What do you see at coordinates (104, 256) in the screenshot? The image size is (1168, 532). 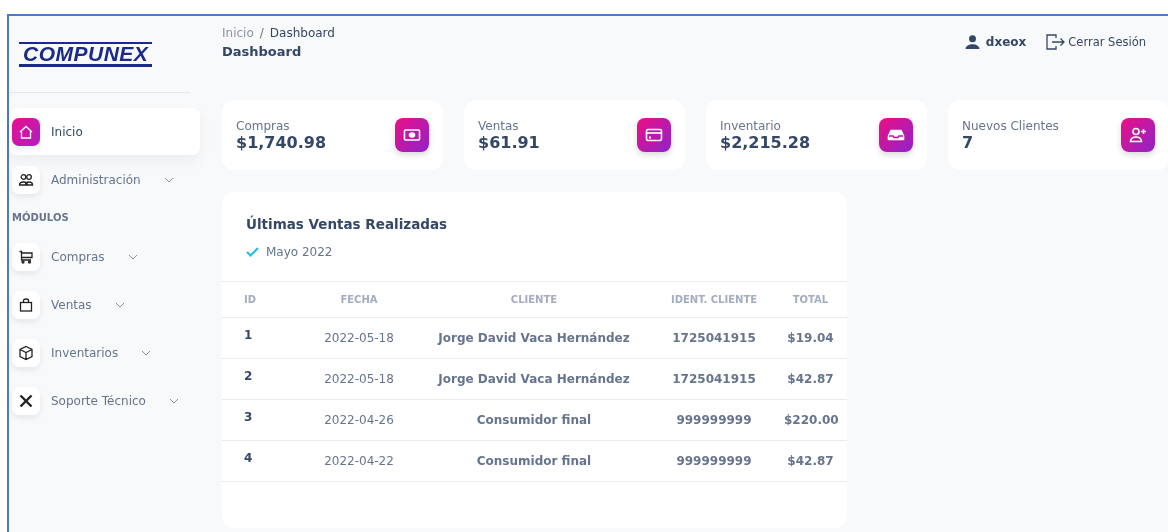 I see `sidebar-item: Compras` at bounding box center [104, 256].